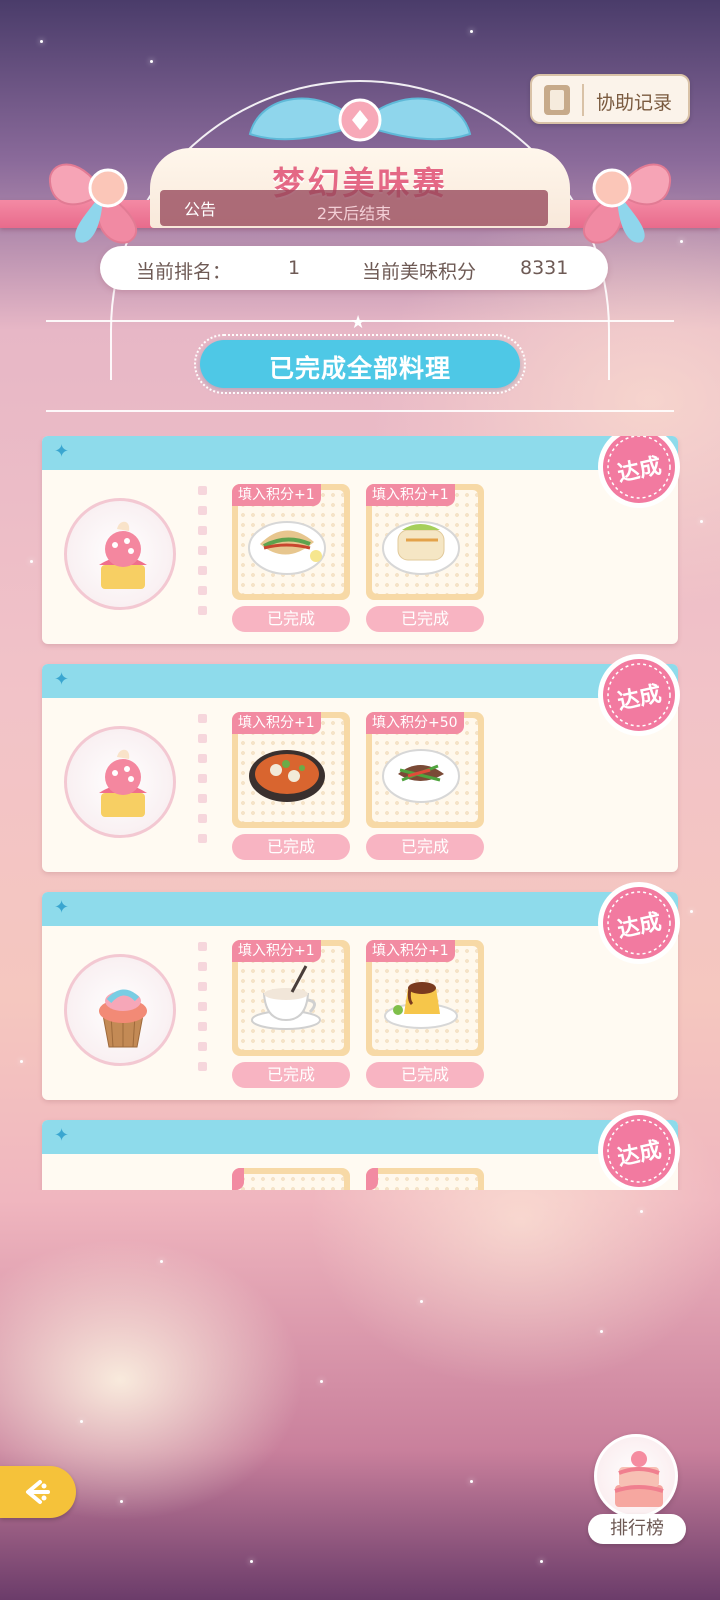 The height and width of the screenshot is (1600, 720). What do you see at coordinates (421, 1005) in the screenshot?
I see `pudding-dish-icon` at bounding box center [421, 1005].